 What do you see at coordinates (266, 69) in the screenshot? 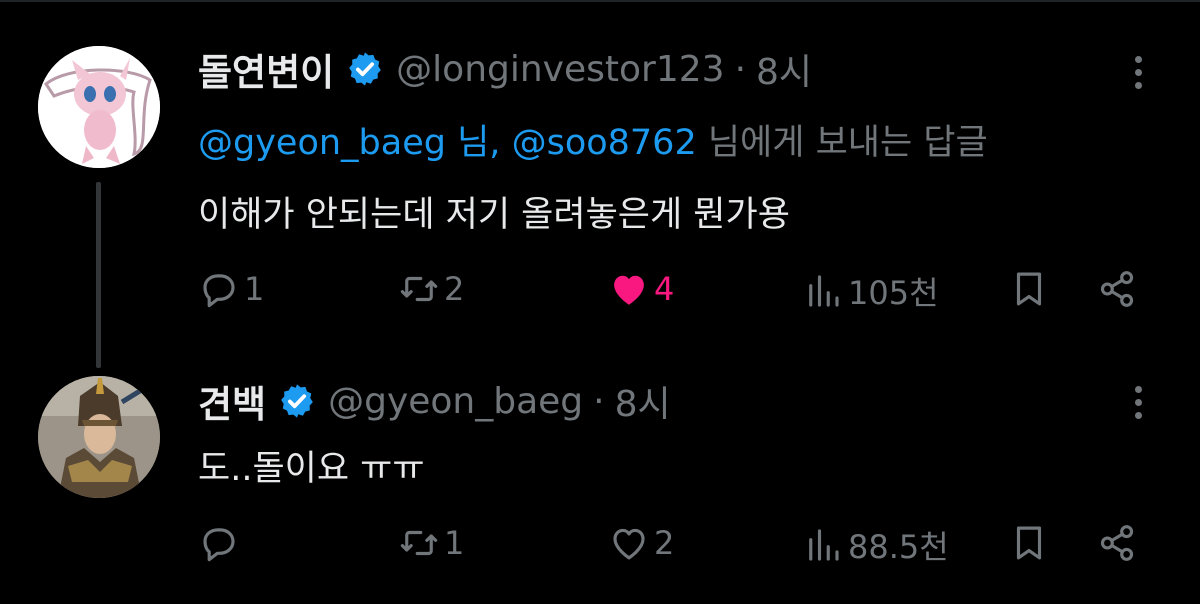
I see `author-name: 돌연변이` at bounding box center [266, 69].